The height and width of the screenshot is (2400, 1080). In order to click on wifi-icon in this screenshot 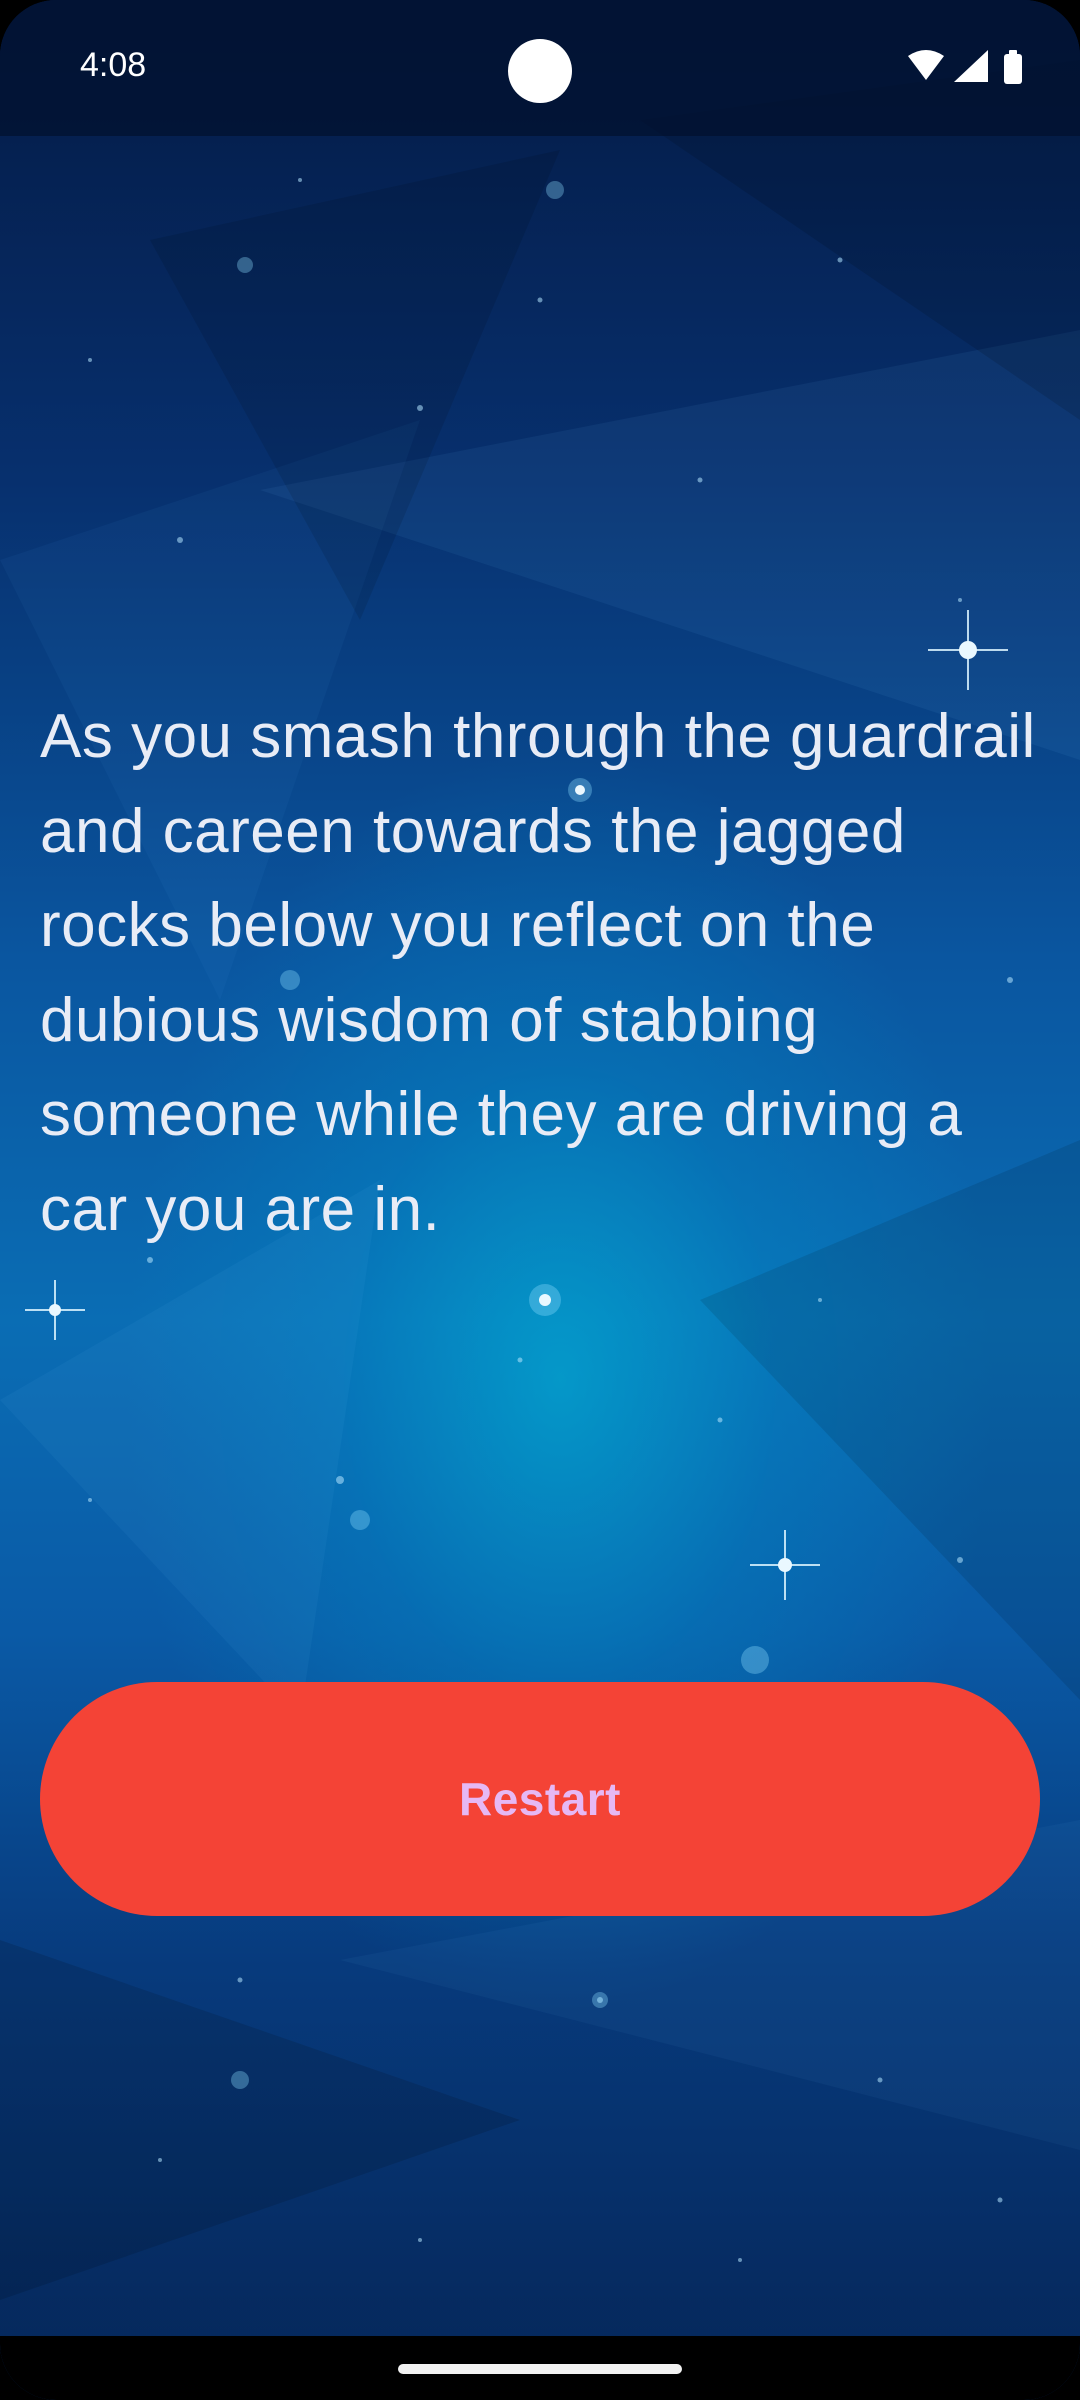, I will do `click(926, 65)`.